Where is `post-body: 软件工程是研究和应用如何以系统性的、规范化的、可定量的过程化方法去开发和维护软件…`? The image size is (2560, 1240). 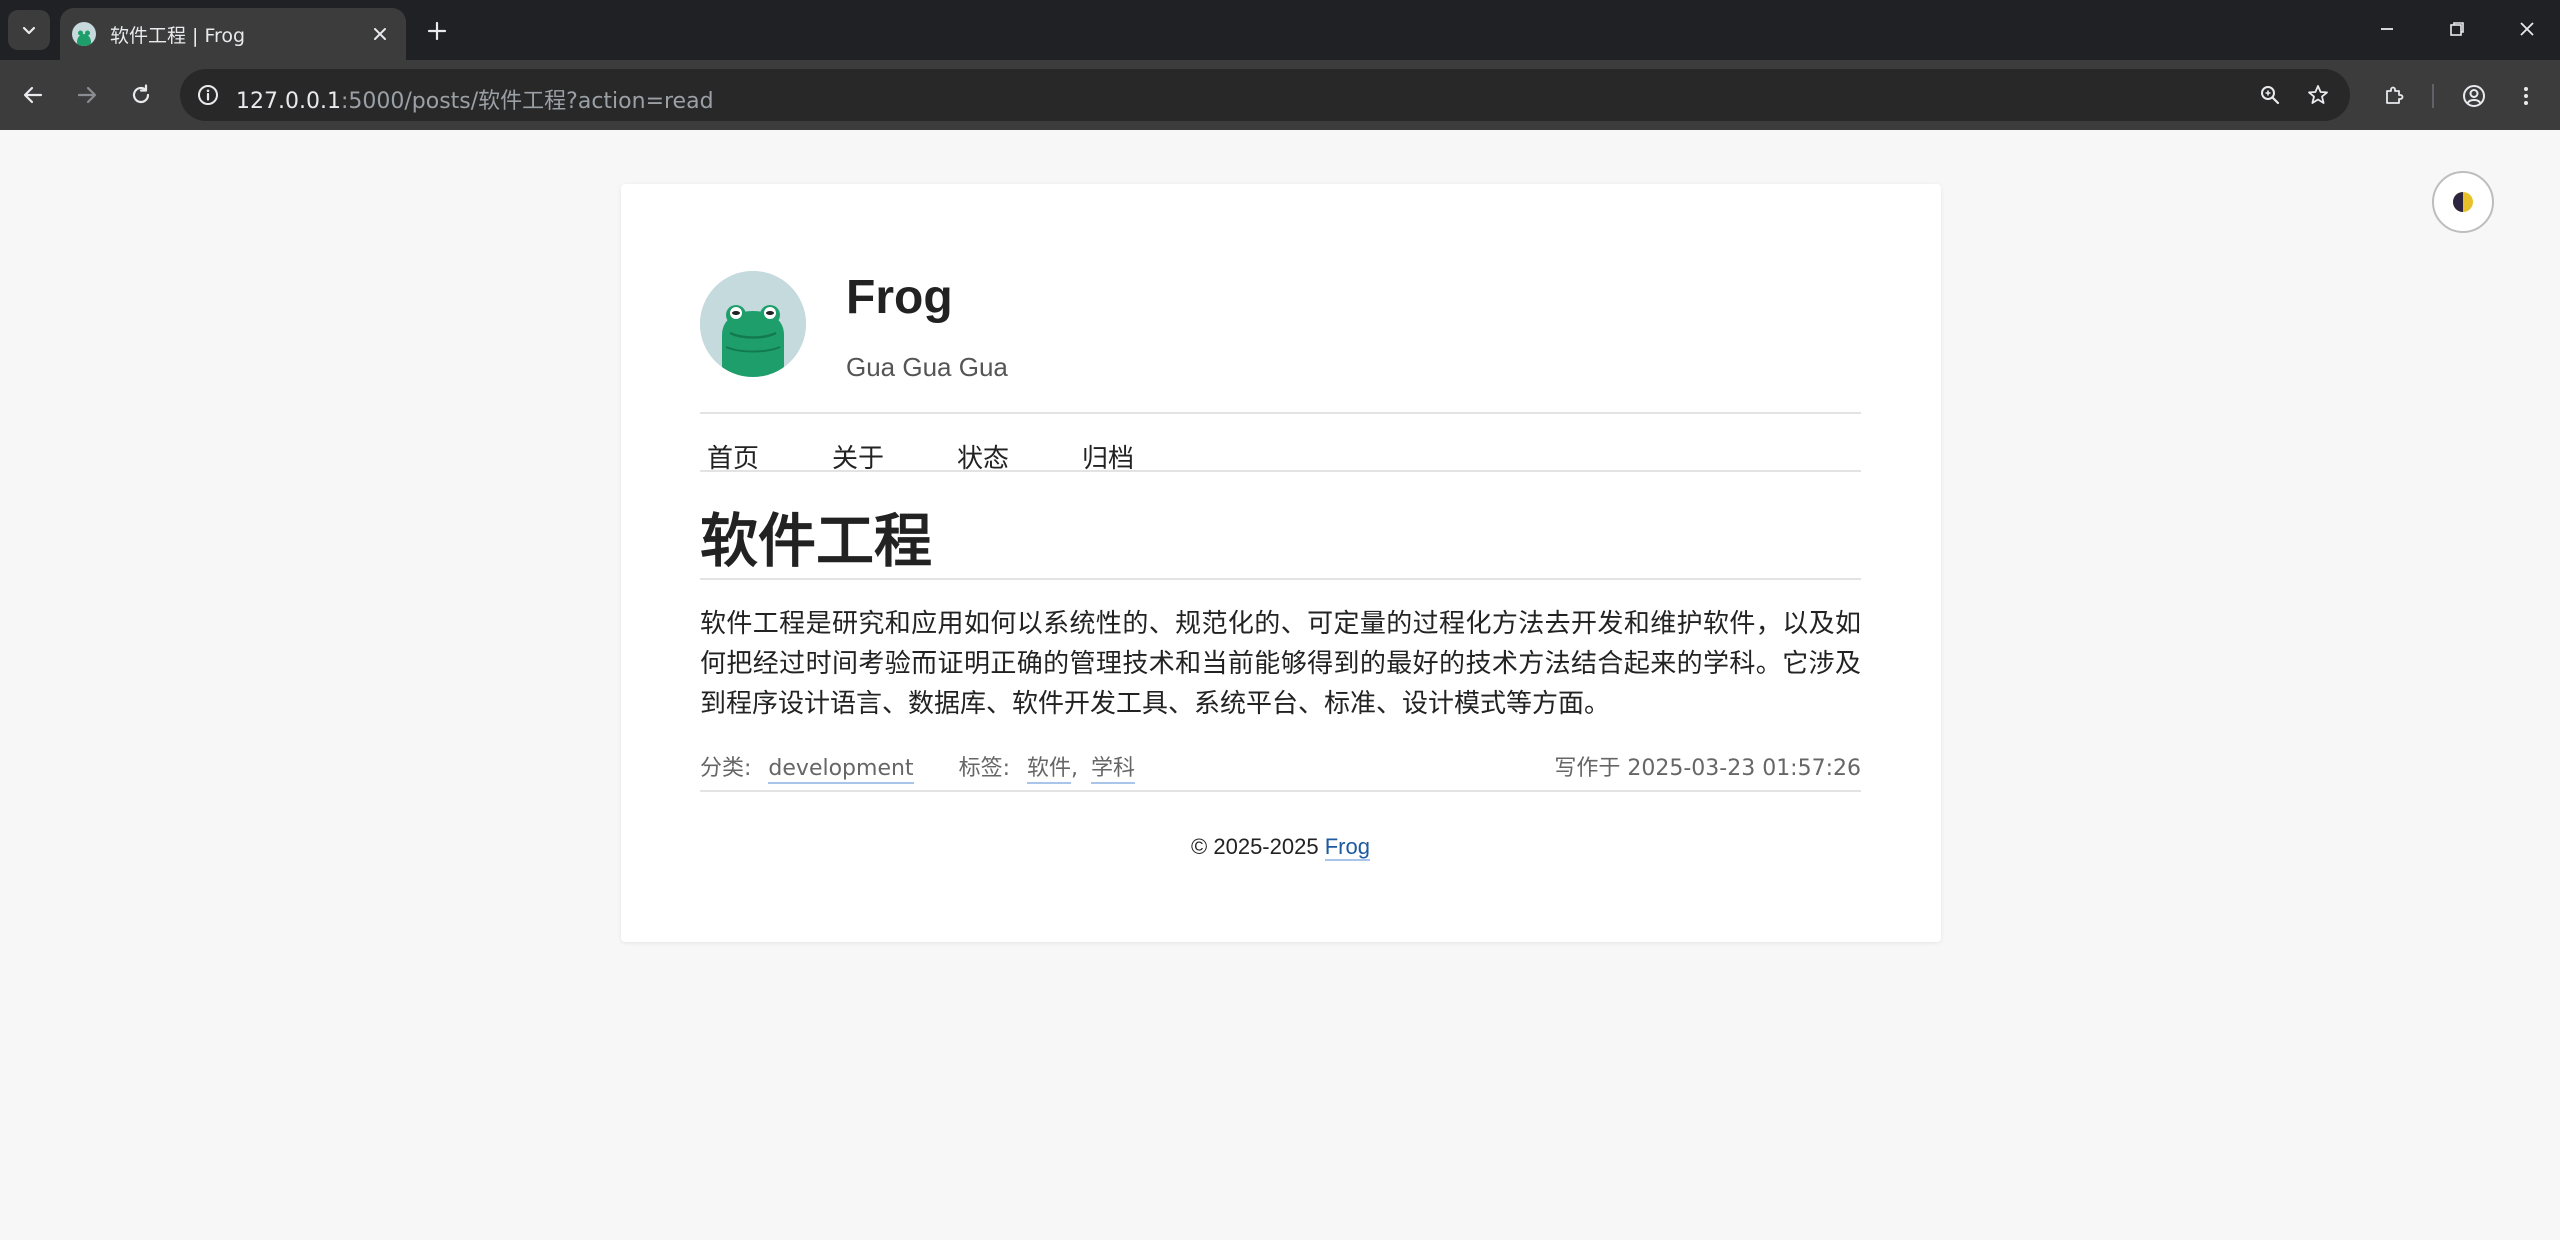
post-body: 软件工程是研究和应用如何以系统性的、规范化的、可定量的过程化方法去开发和维护软件… is located at coordinates (1280, 664).